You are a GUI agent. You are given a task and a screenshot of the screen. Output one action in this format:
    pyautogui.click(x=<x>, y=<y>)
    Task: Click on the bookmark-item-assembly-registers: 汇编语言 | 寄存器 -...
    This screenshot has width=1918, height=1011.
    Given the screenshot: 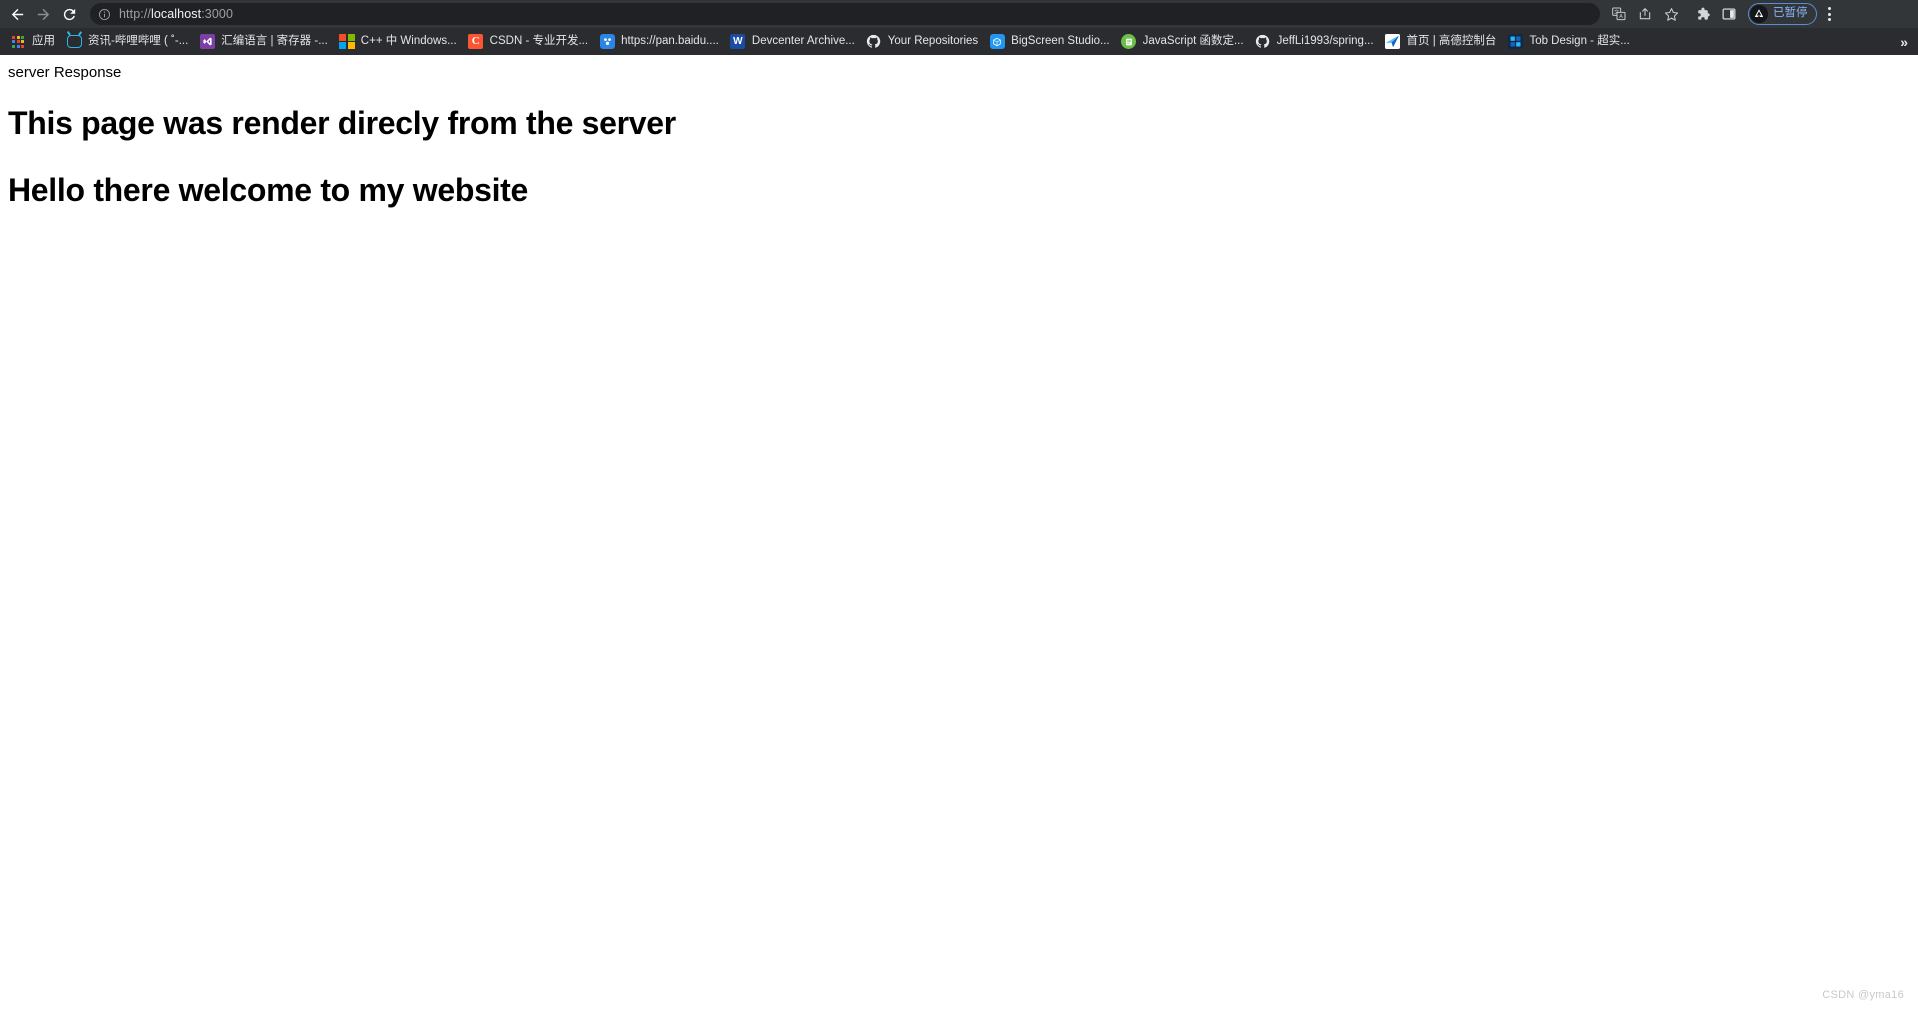 What is the action you would take?
    pyautogui.click(x=265, y=41)
    